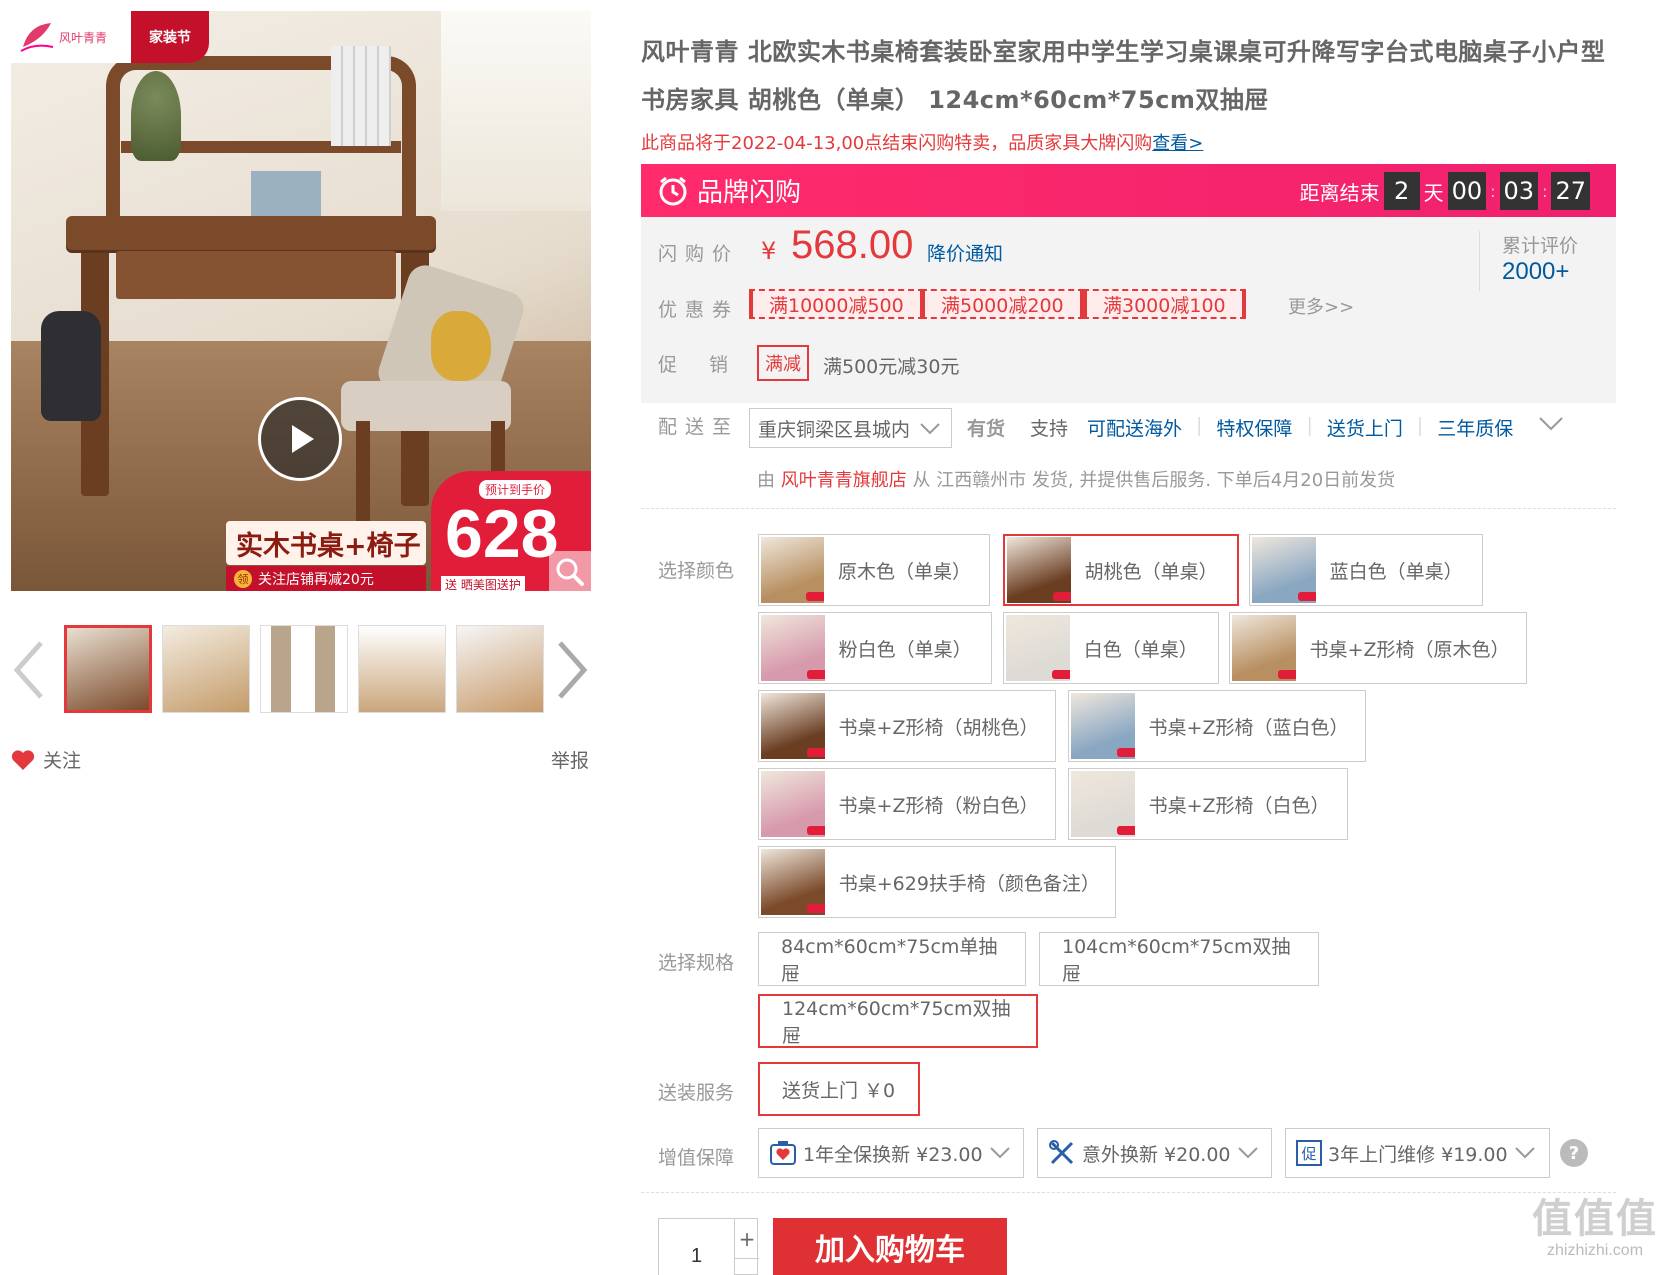 This screenshot has width=1673, height=1275. What do you see at coordinates (839, 1089) in the screenshot?
I see `install-option: 送货上门 ￥0` at bounding box center [839, 1089].